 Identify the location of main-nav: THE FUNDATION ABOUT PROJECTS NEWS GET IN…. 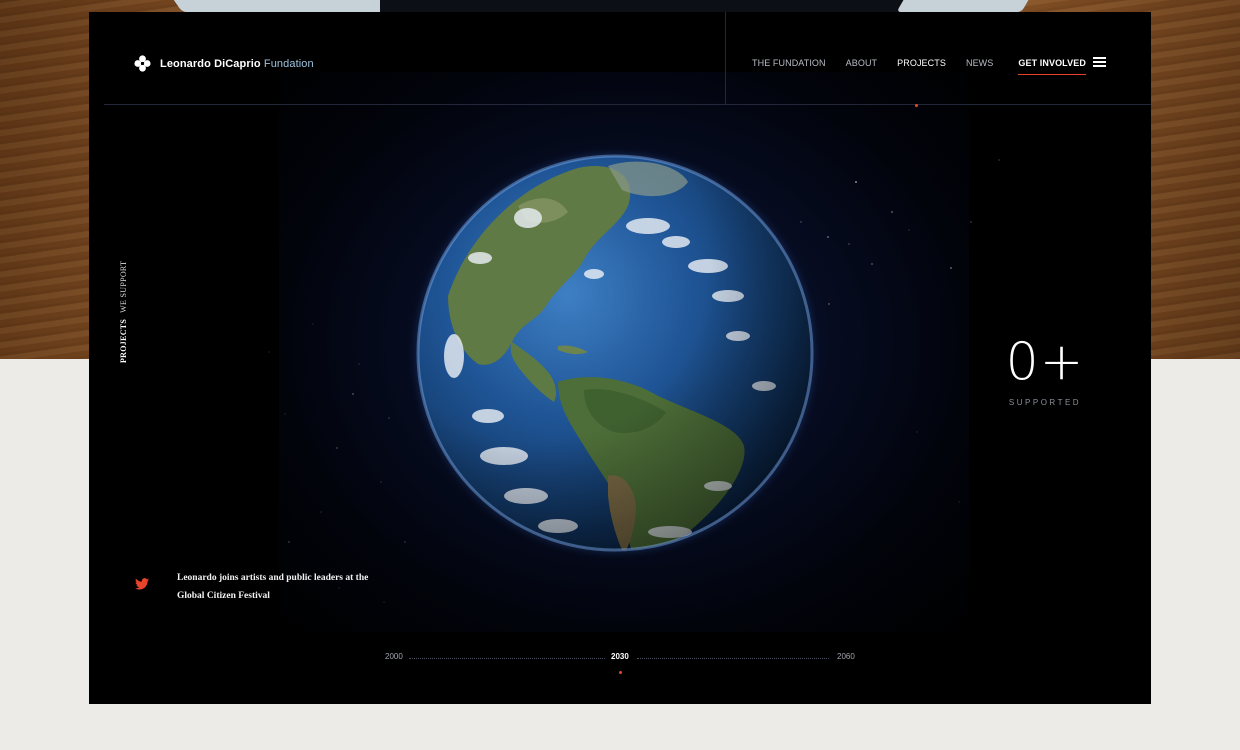
(919, 66).